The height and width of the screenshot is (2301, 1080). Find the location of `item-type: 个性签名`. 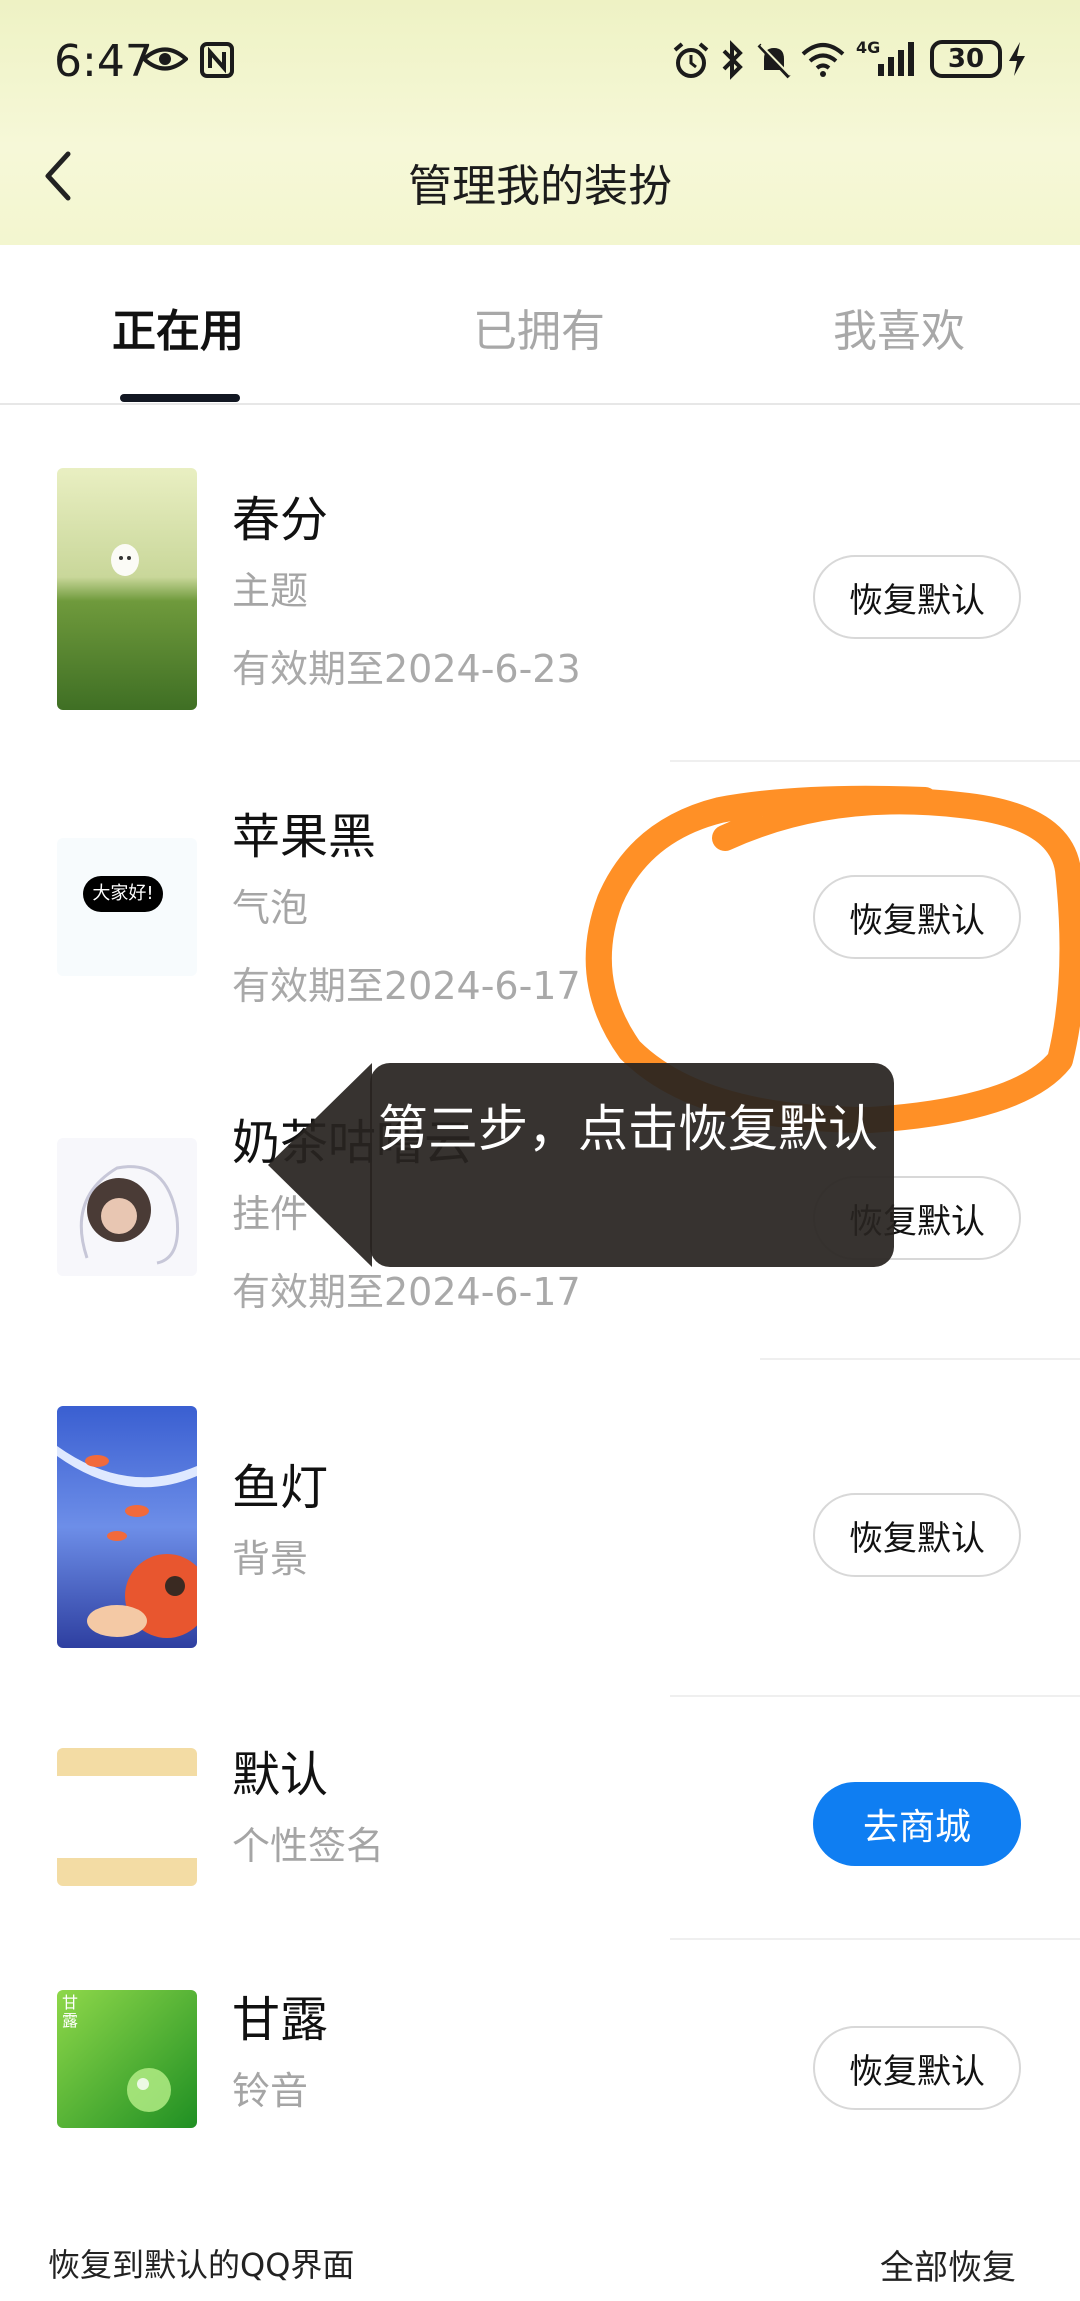

item-type: 个性签名 is located at coordinates (308, 1846).